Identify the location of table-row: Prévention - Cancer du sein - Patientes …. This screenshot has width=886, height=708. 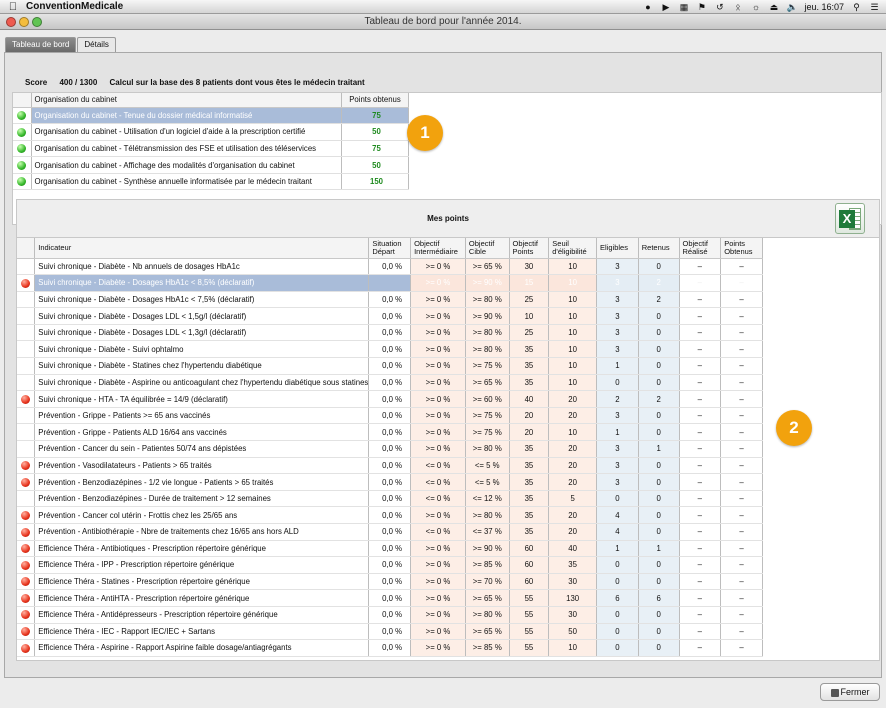
(390, 449).